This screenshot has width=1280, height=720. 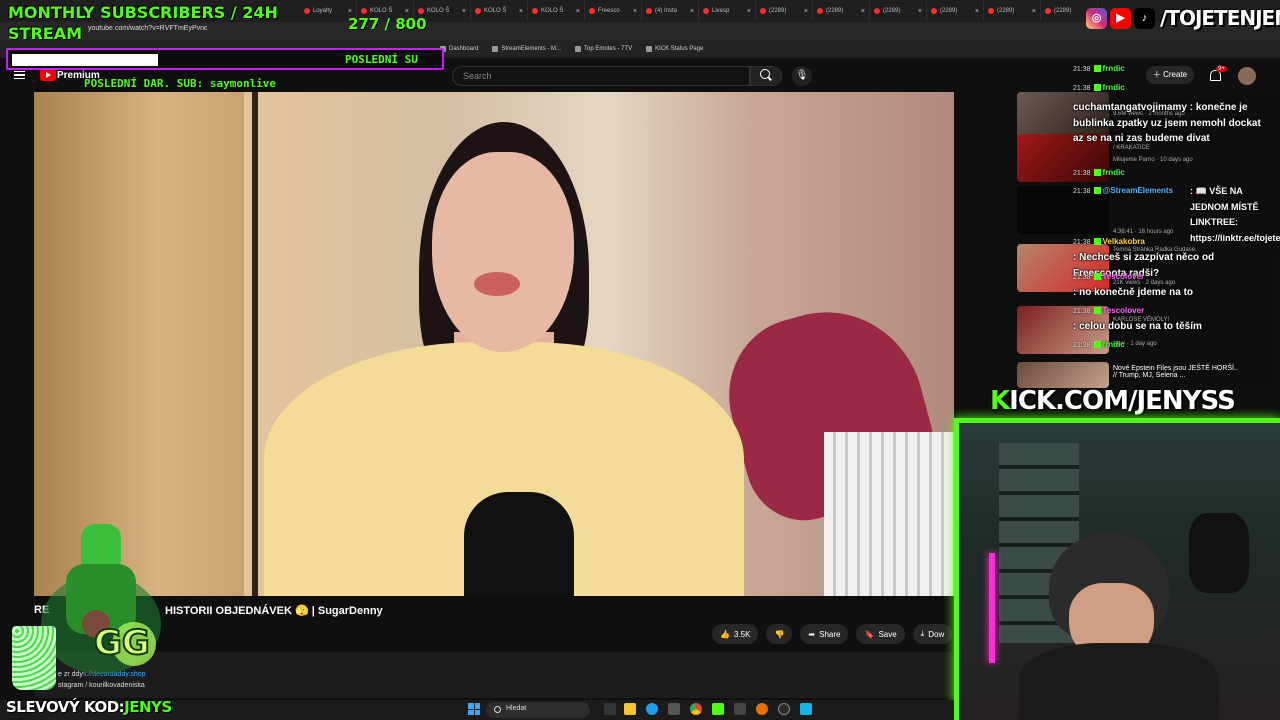 What do you see at coordinates (610, 709) in the screenshot?
I see `task-view-icon` at bounding box center [610, 709].